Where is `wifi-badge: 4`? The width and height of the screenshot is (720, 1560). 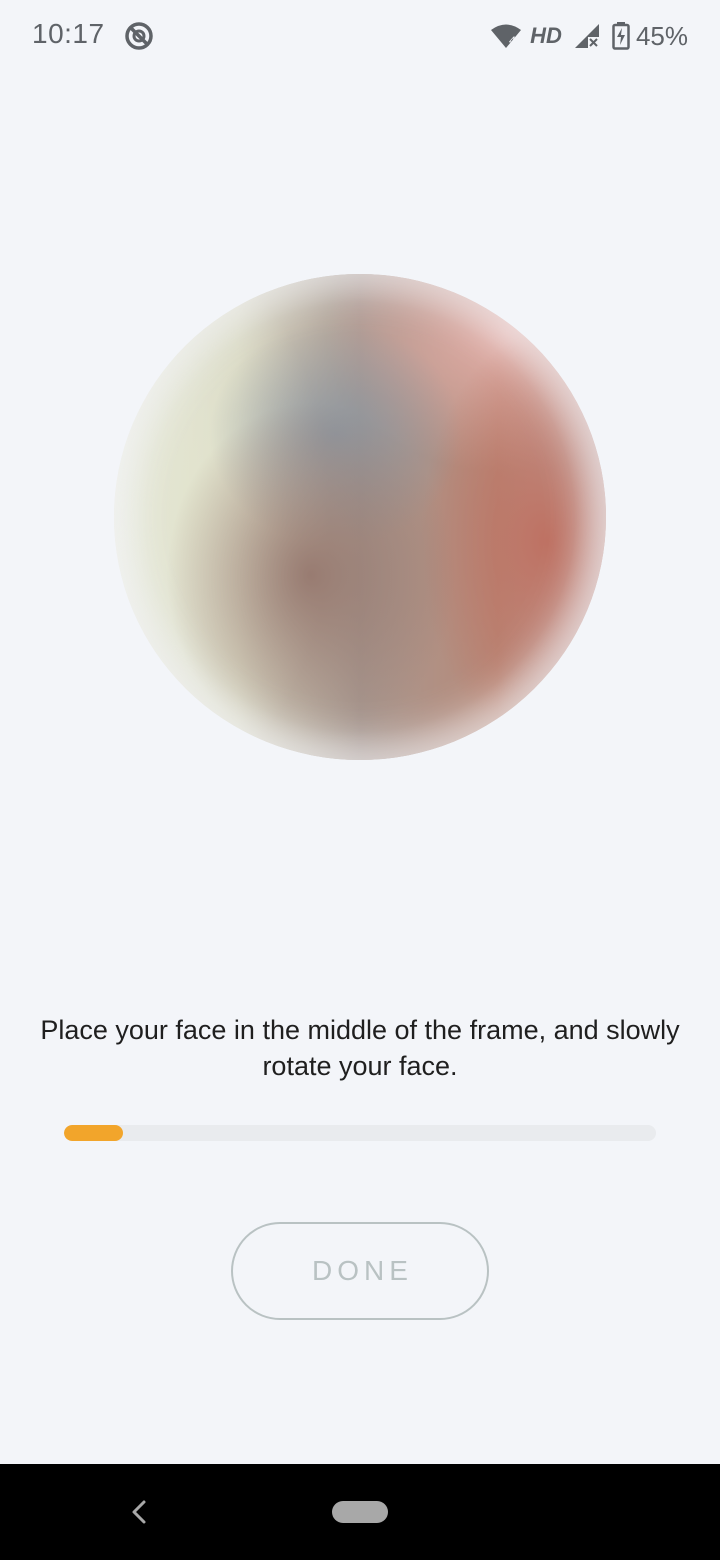
wifi-badge: 4 is located at coordinates (512, 41).